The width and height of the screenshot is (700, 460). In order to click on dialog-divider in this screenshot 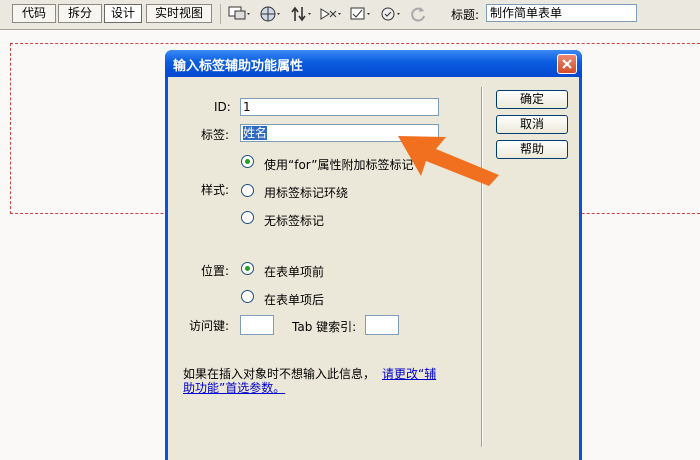, I will do `click(482, 267)`.